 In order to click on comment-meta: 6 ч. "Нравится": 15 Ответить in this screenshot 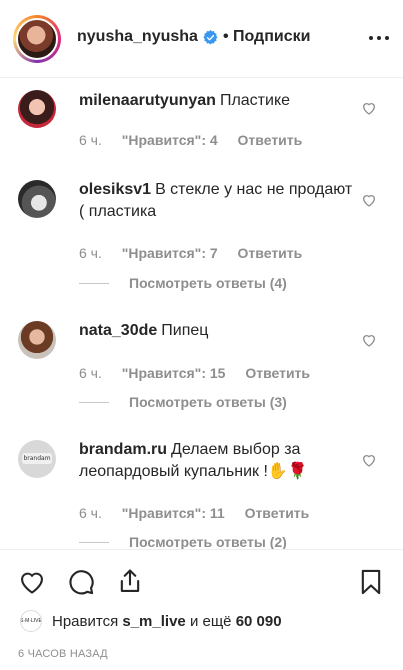, I will do `click(202, 373)`.